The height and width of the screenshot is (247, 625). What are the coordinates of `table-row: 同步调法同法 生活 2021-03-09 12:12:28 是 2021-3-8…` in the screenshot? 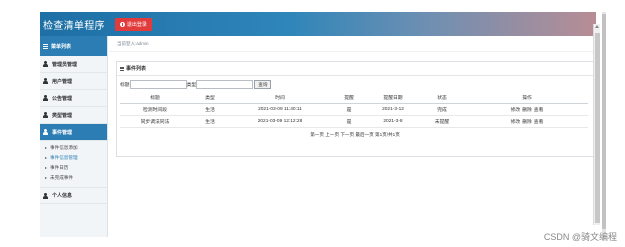 It's located at (354, 121).